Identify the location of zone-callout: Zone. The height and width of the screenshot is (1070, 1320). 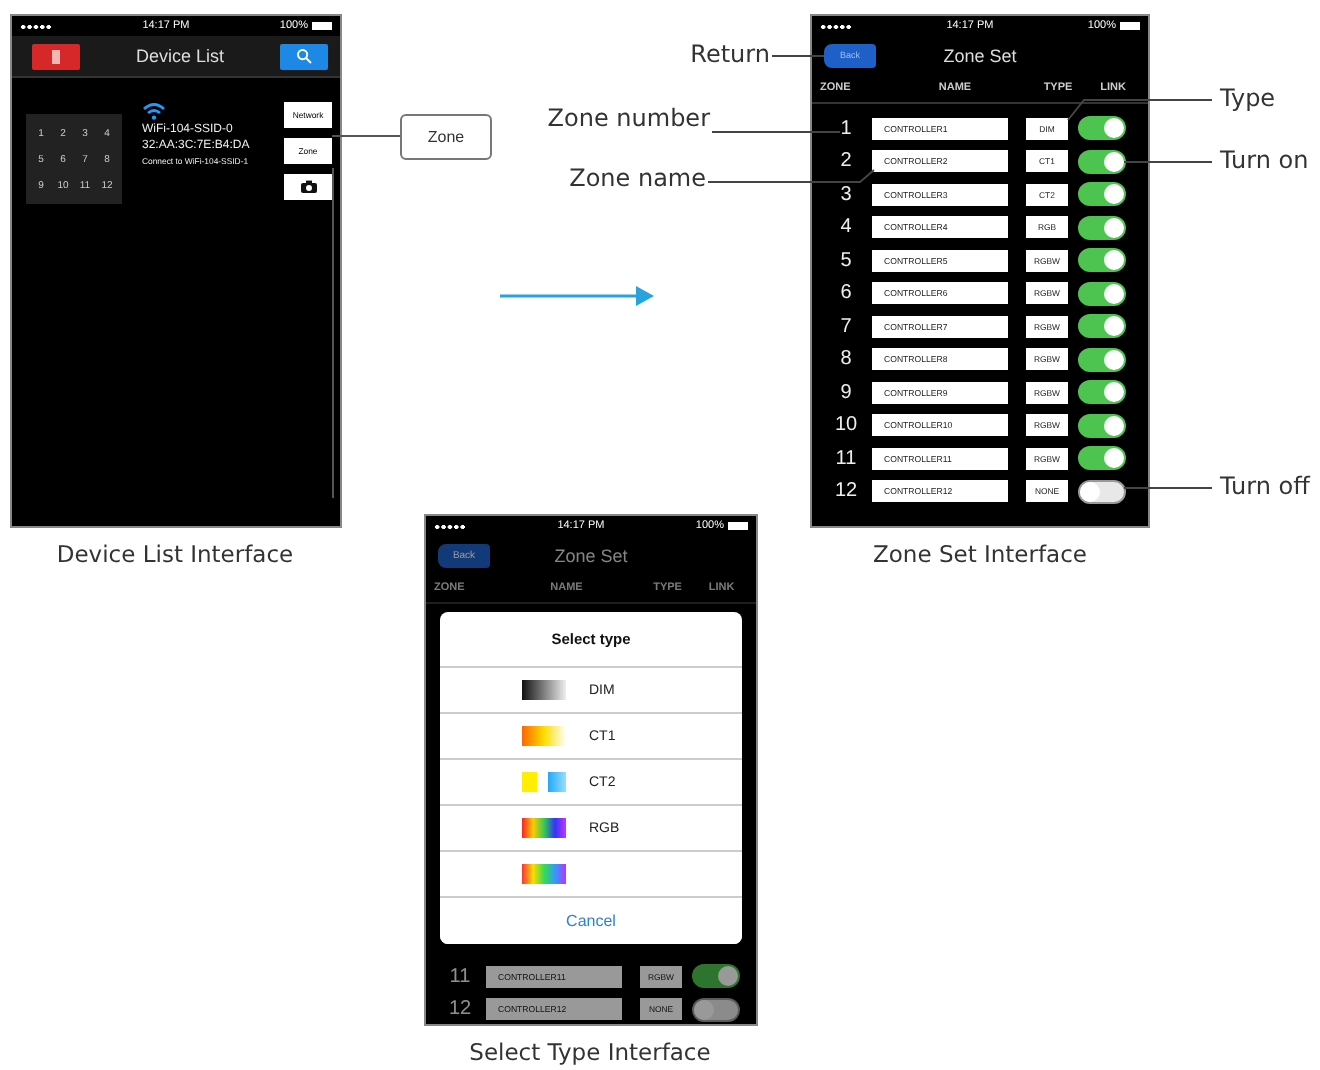
(446, 137).